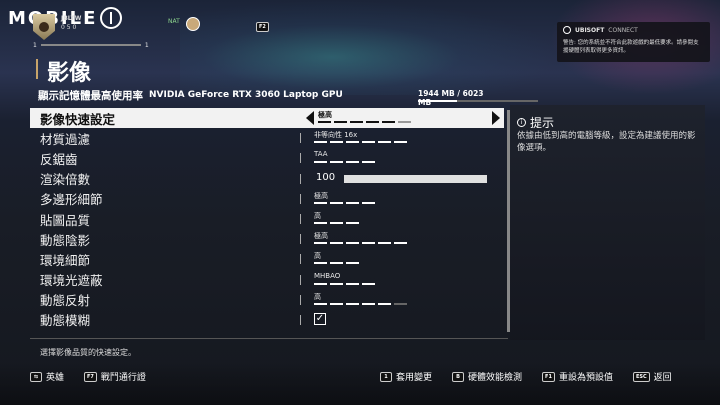 The image size is (720, 405). Describe the element at coordinates (641, 376) in the screenshot. I see `key-hint-badge: ESC` at that location.